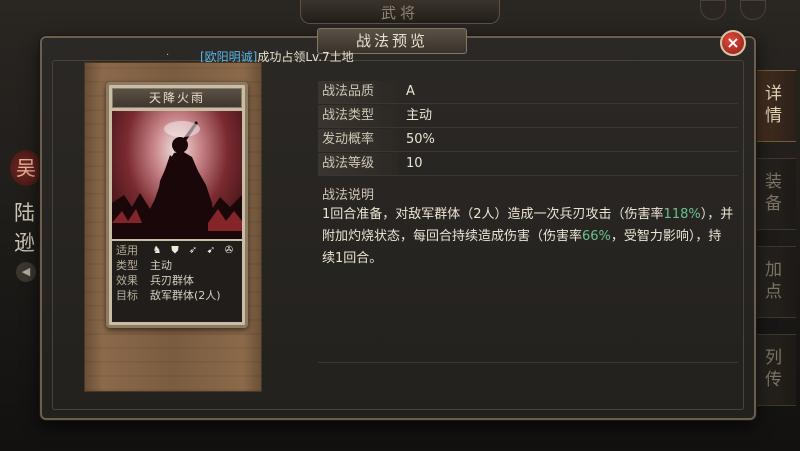 The height and width of the screenshot is (451, 800). What do you see at coordinates (414, 163) in the screenshot?
I see `stat-value: 10` at bounding box center [414, 163].